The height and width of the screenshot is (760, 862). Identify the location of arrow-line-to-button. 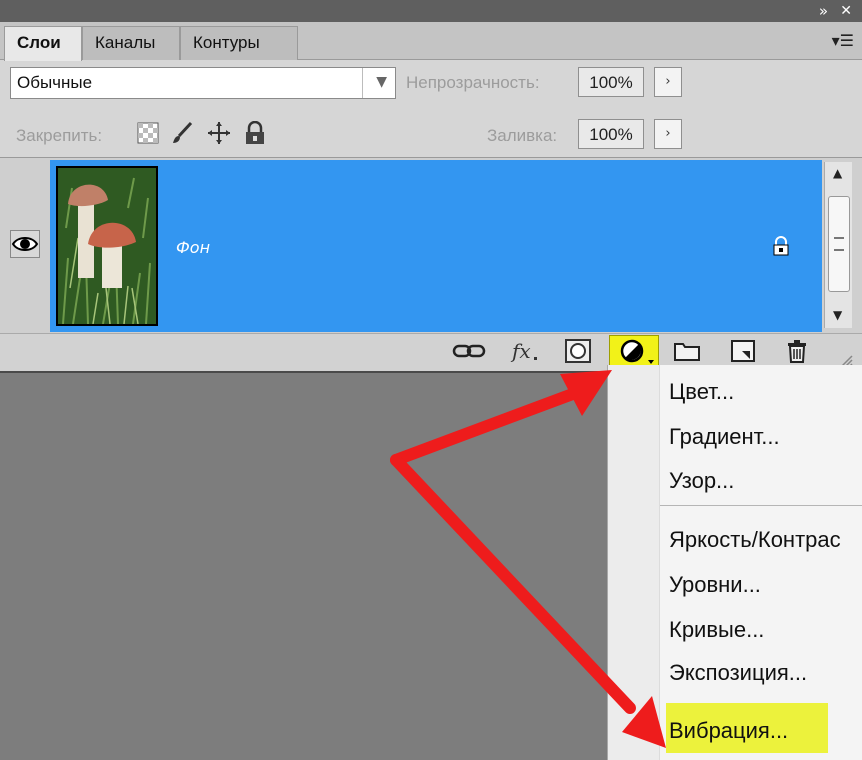
(487, 426).